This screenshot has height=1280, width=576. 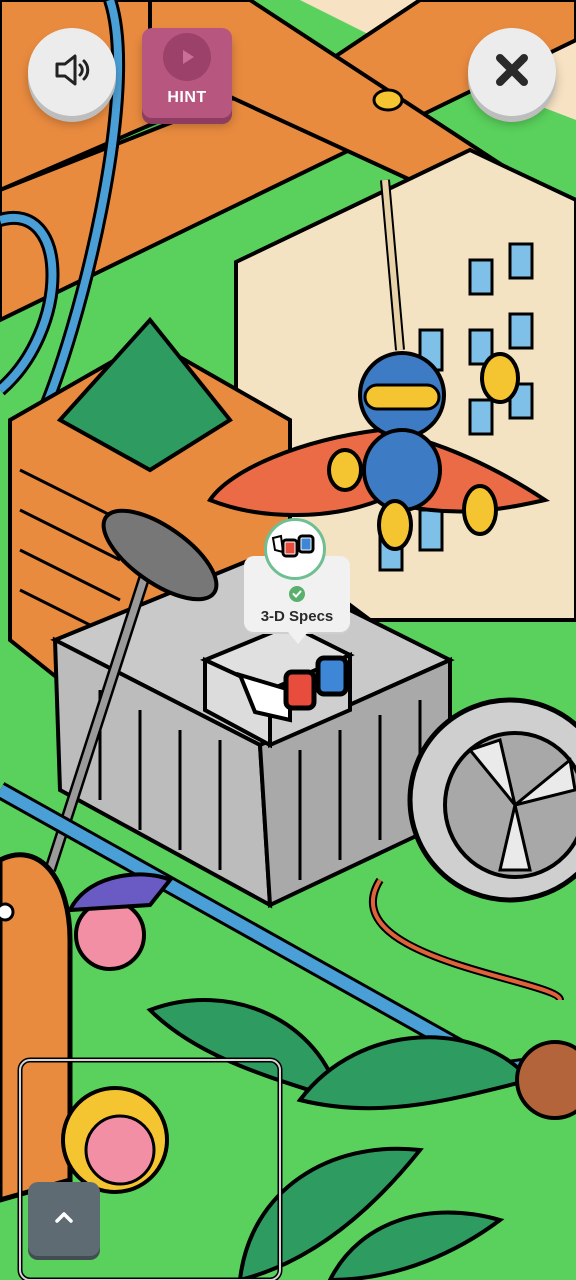 I want to click on 3d-glasses-icon, so click(x=295, y=549).